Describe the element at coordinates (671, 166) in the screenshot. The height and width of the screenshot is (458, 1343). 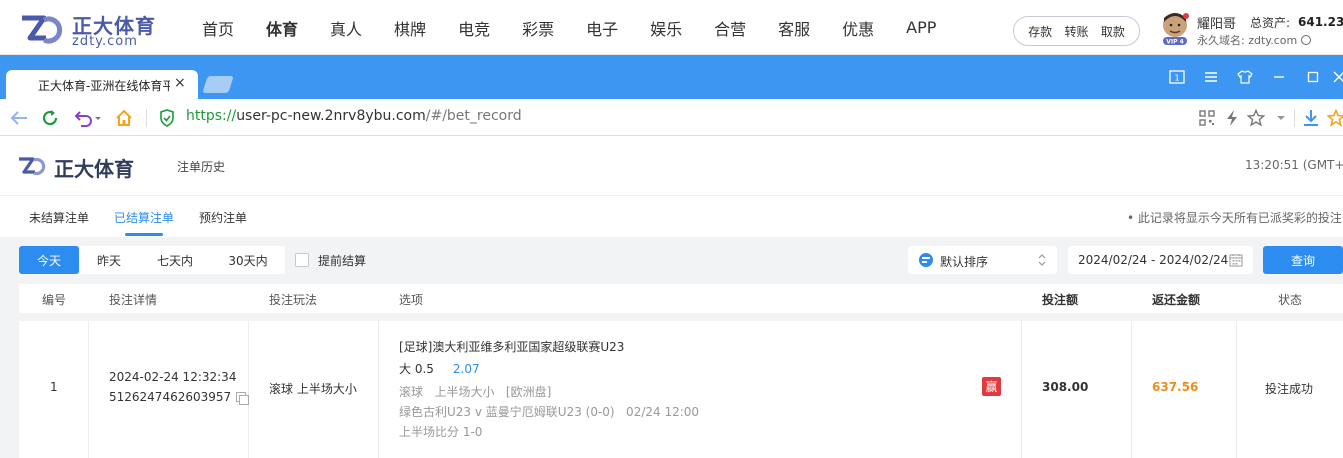
I see `page-header: 正大体育 注单历史 13:20:51 (GMT+8)` at that location.